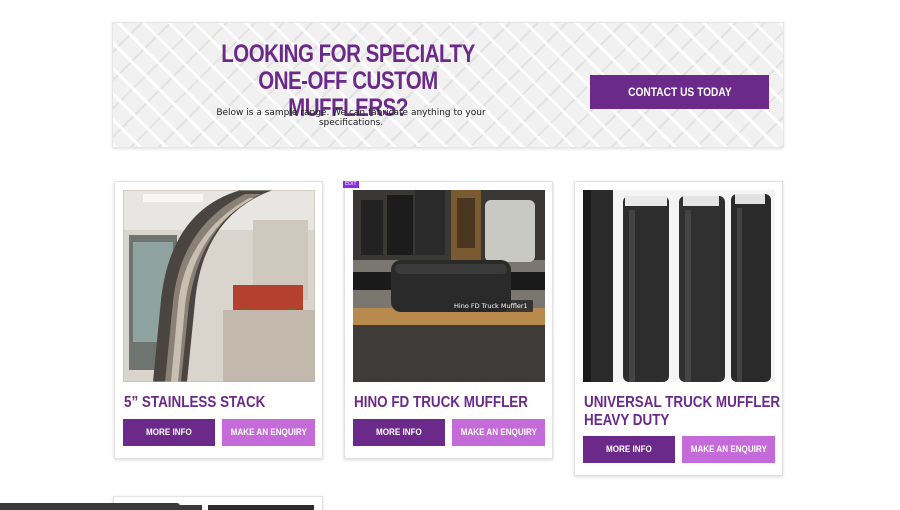 The height and width of the screenshot is (510, 900). I want to click on stainless-stack-photo, so click(219, 286).